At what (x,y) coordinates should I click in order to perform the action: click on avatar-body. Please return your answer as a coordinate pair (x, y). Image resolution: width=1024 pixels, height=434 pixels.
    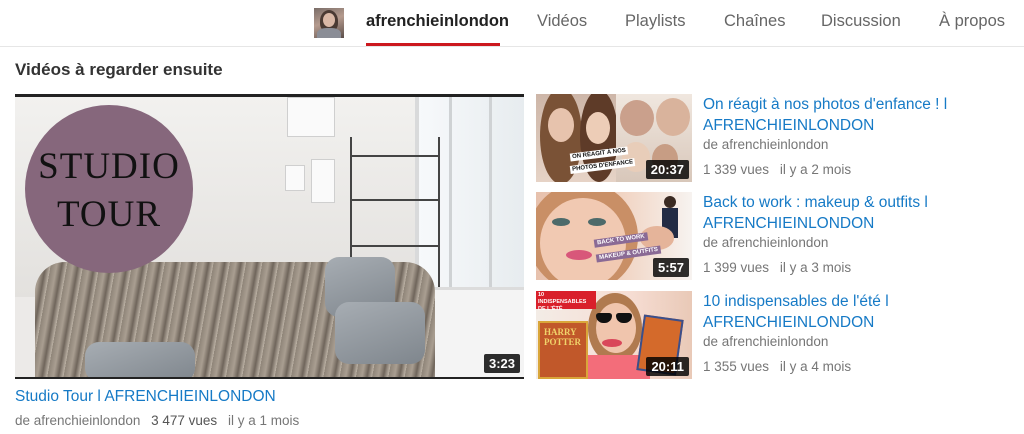
    Looking at the image, I should click on (329, 33).